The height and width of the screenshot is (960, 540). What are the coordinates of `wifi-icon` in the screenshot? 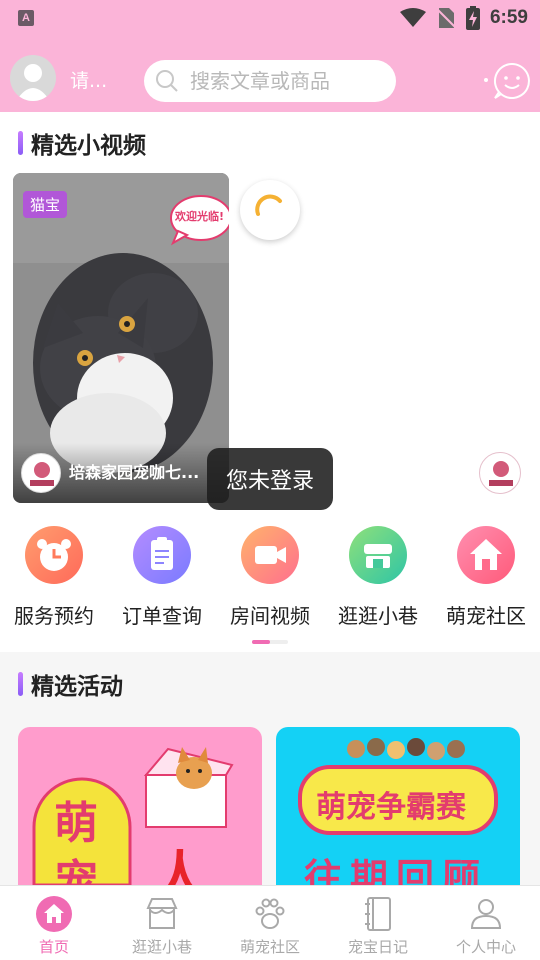 It's located at (412, 17).